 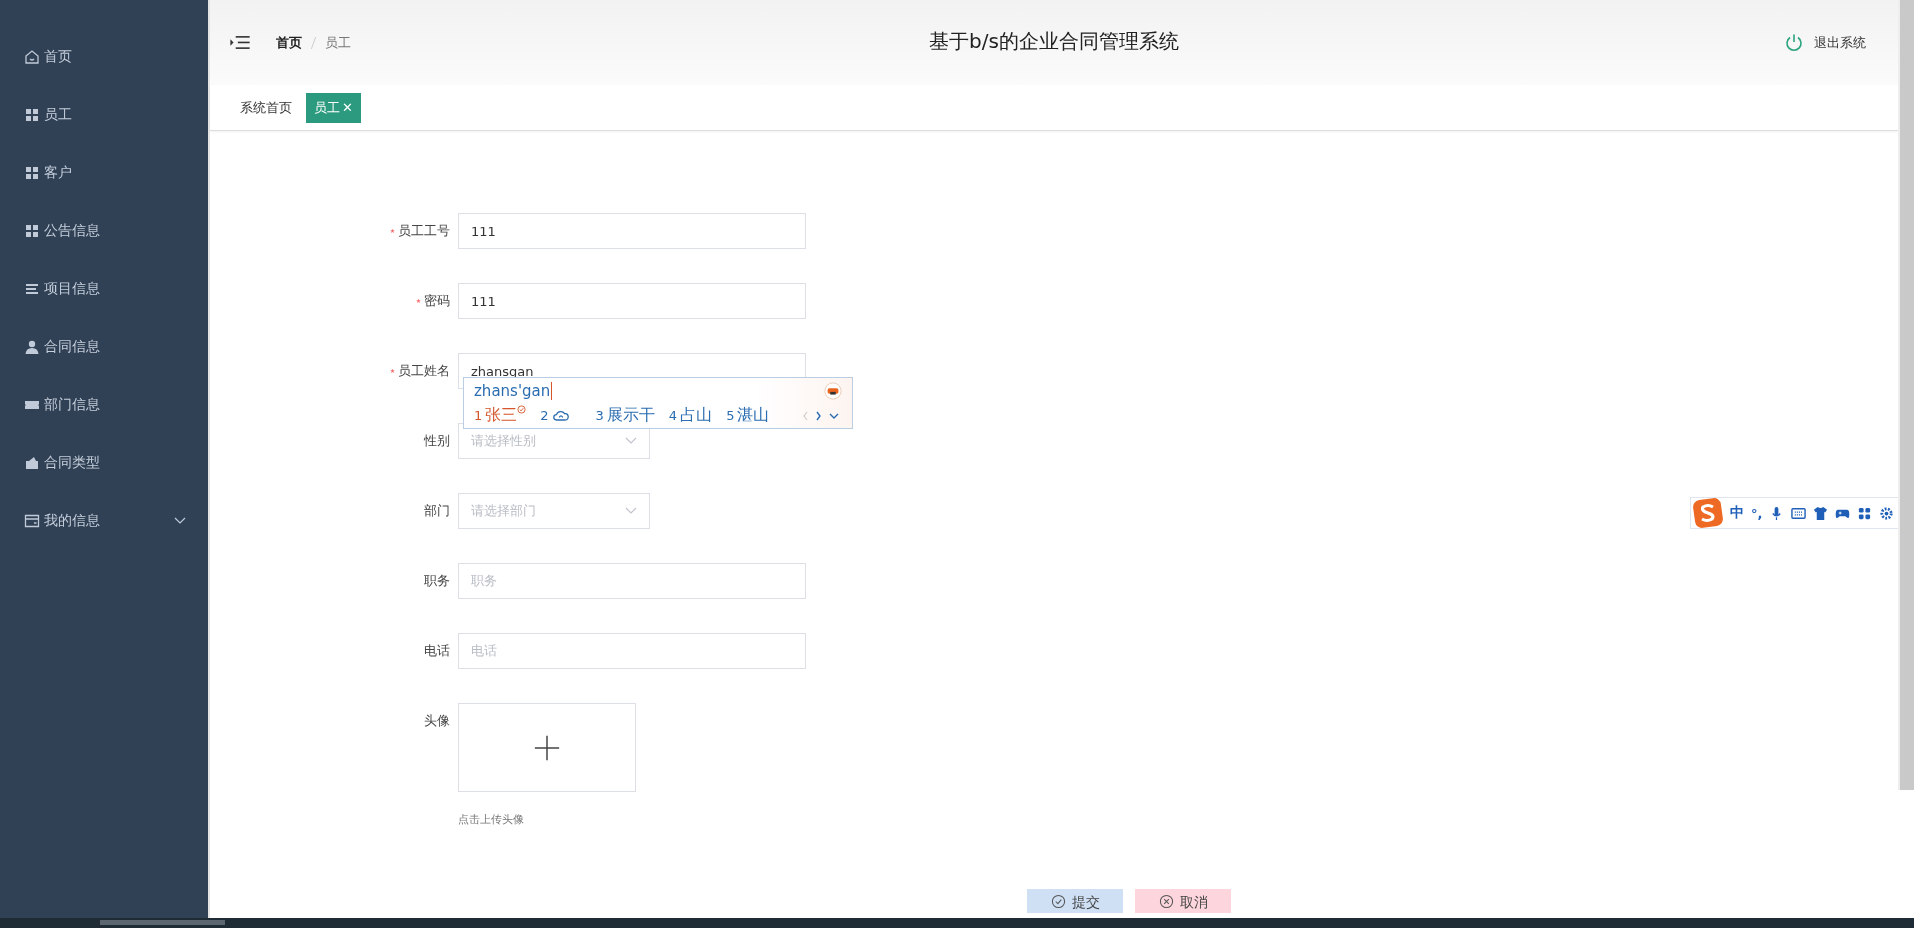 What do you see at coordinates (104, 231) in the screenshot?
I see `sidebar-item: 公告信息` at bounding box center [104, 231].